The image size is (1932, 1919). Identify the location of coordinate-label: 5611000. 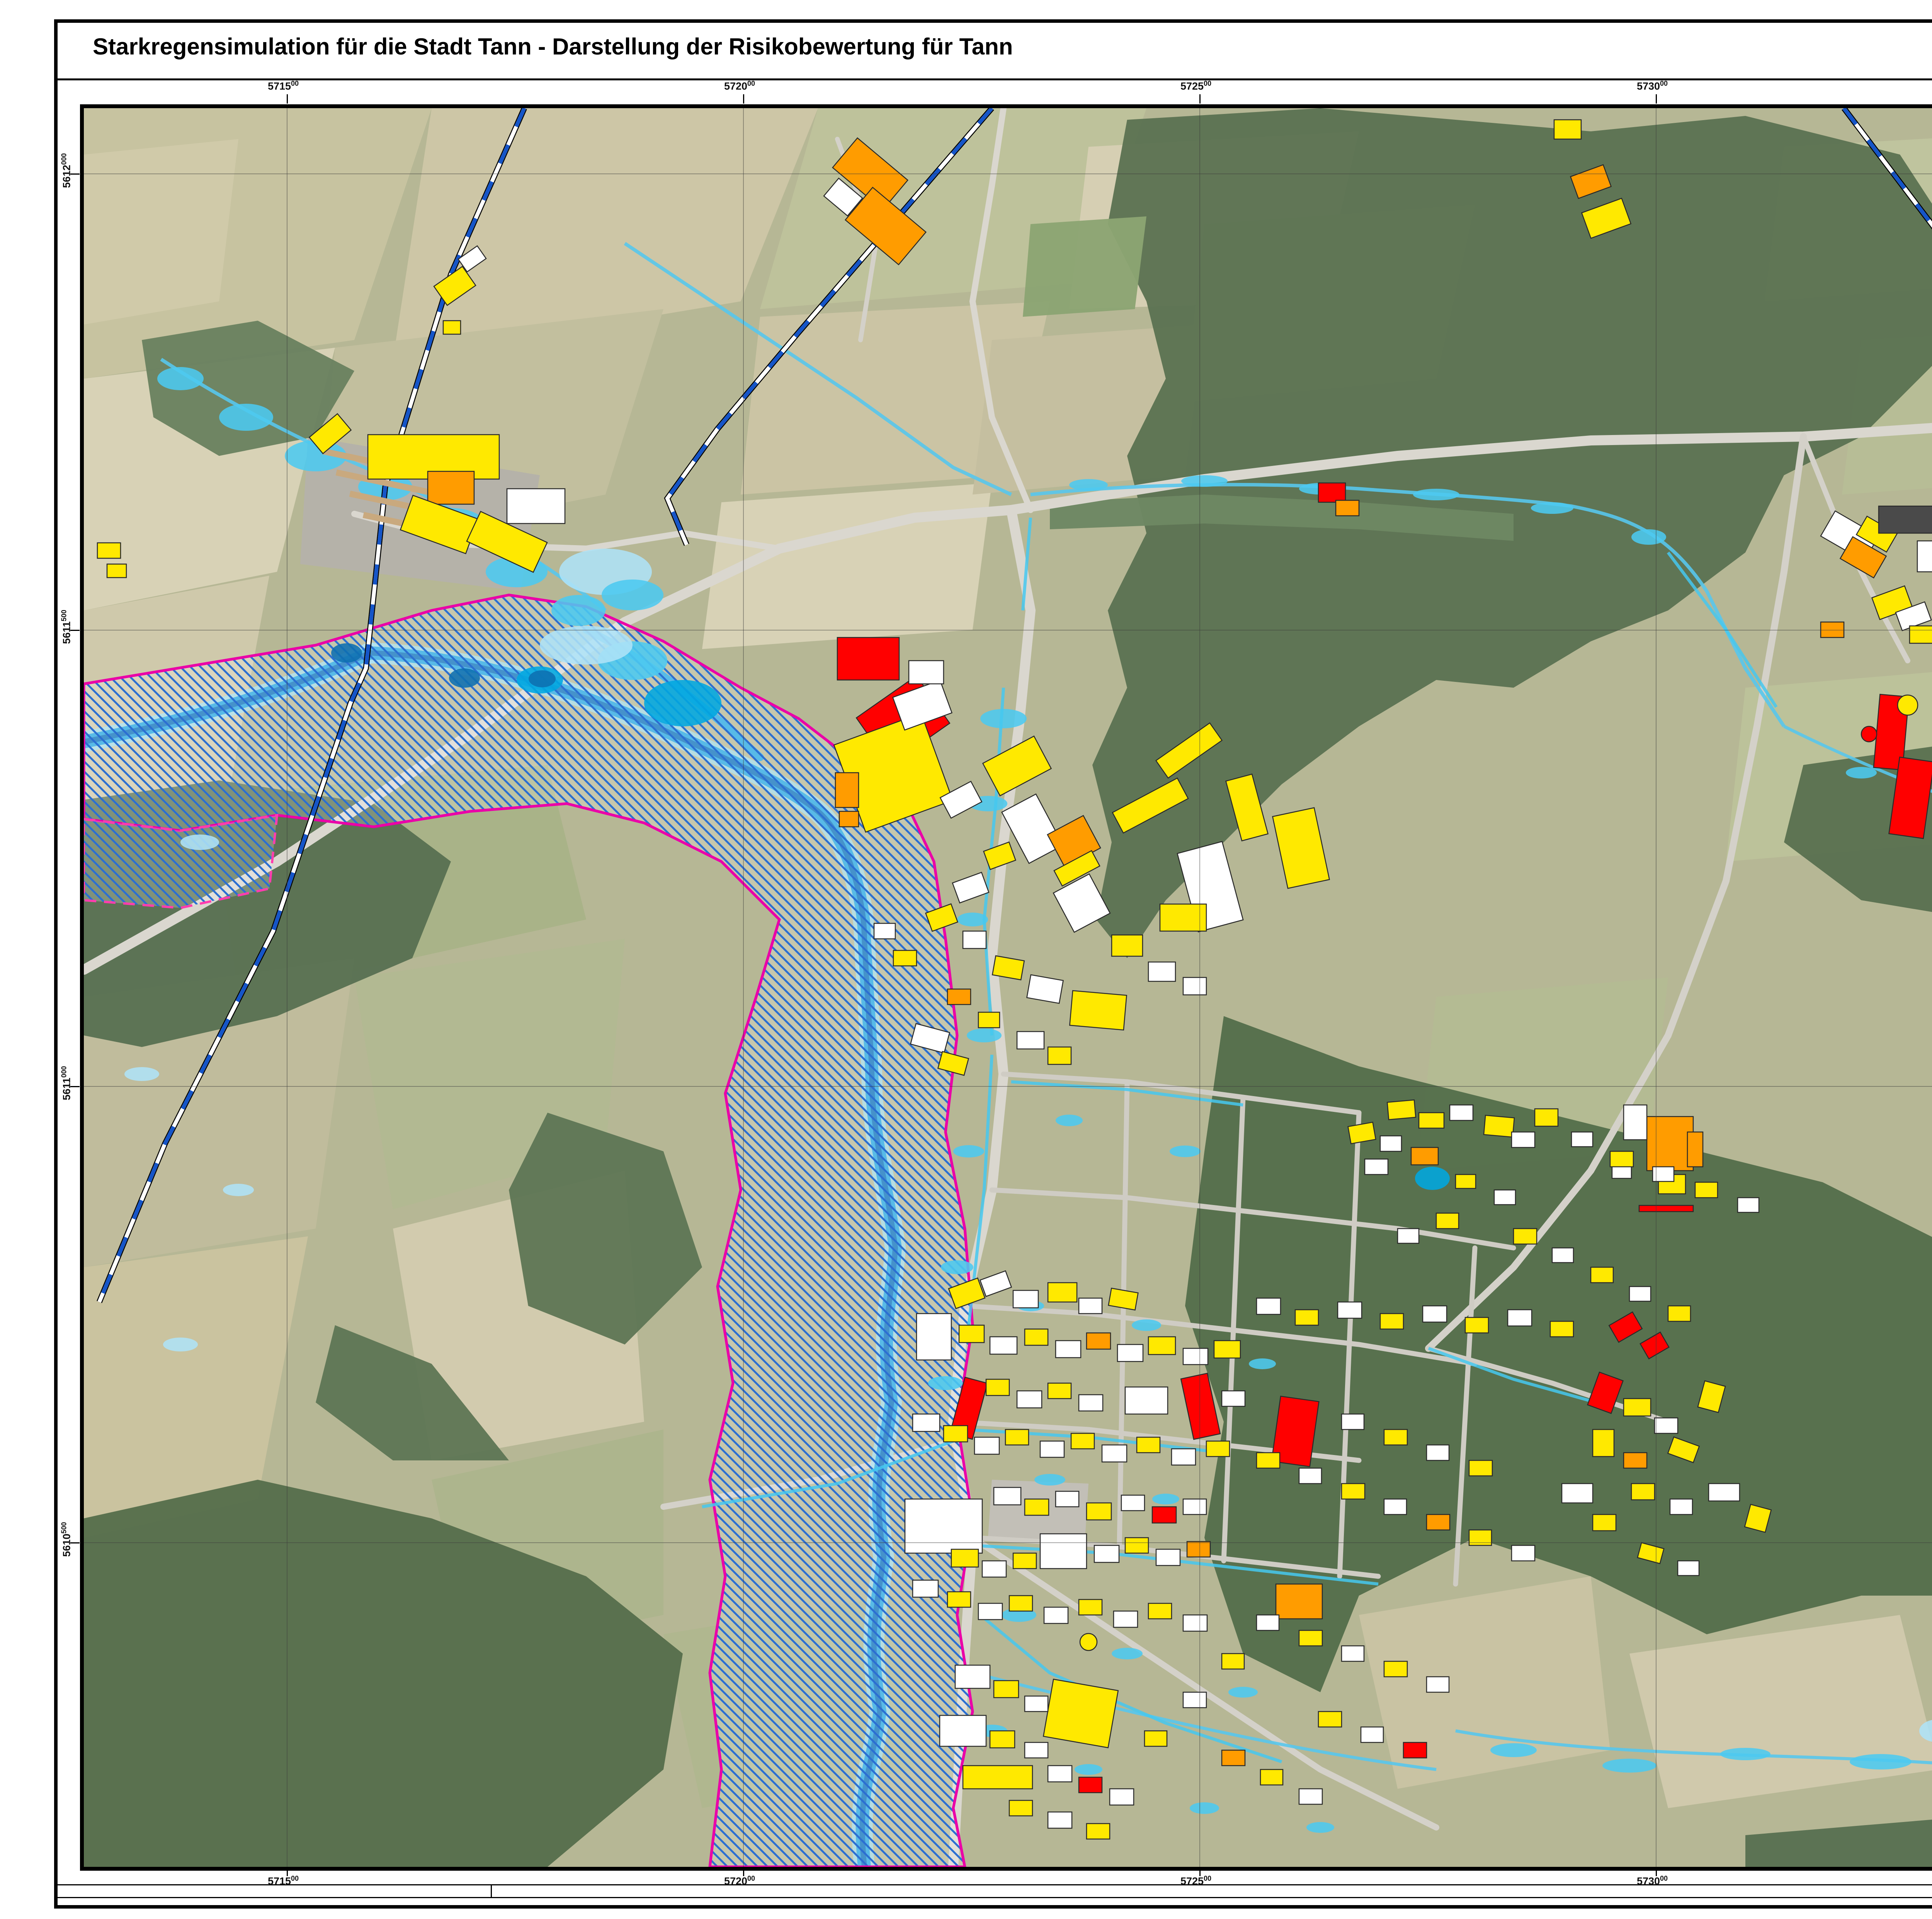
(66, 1083).